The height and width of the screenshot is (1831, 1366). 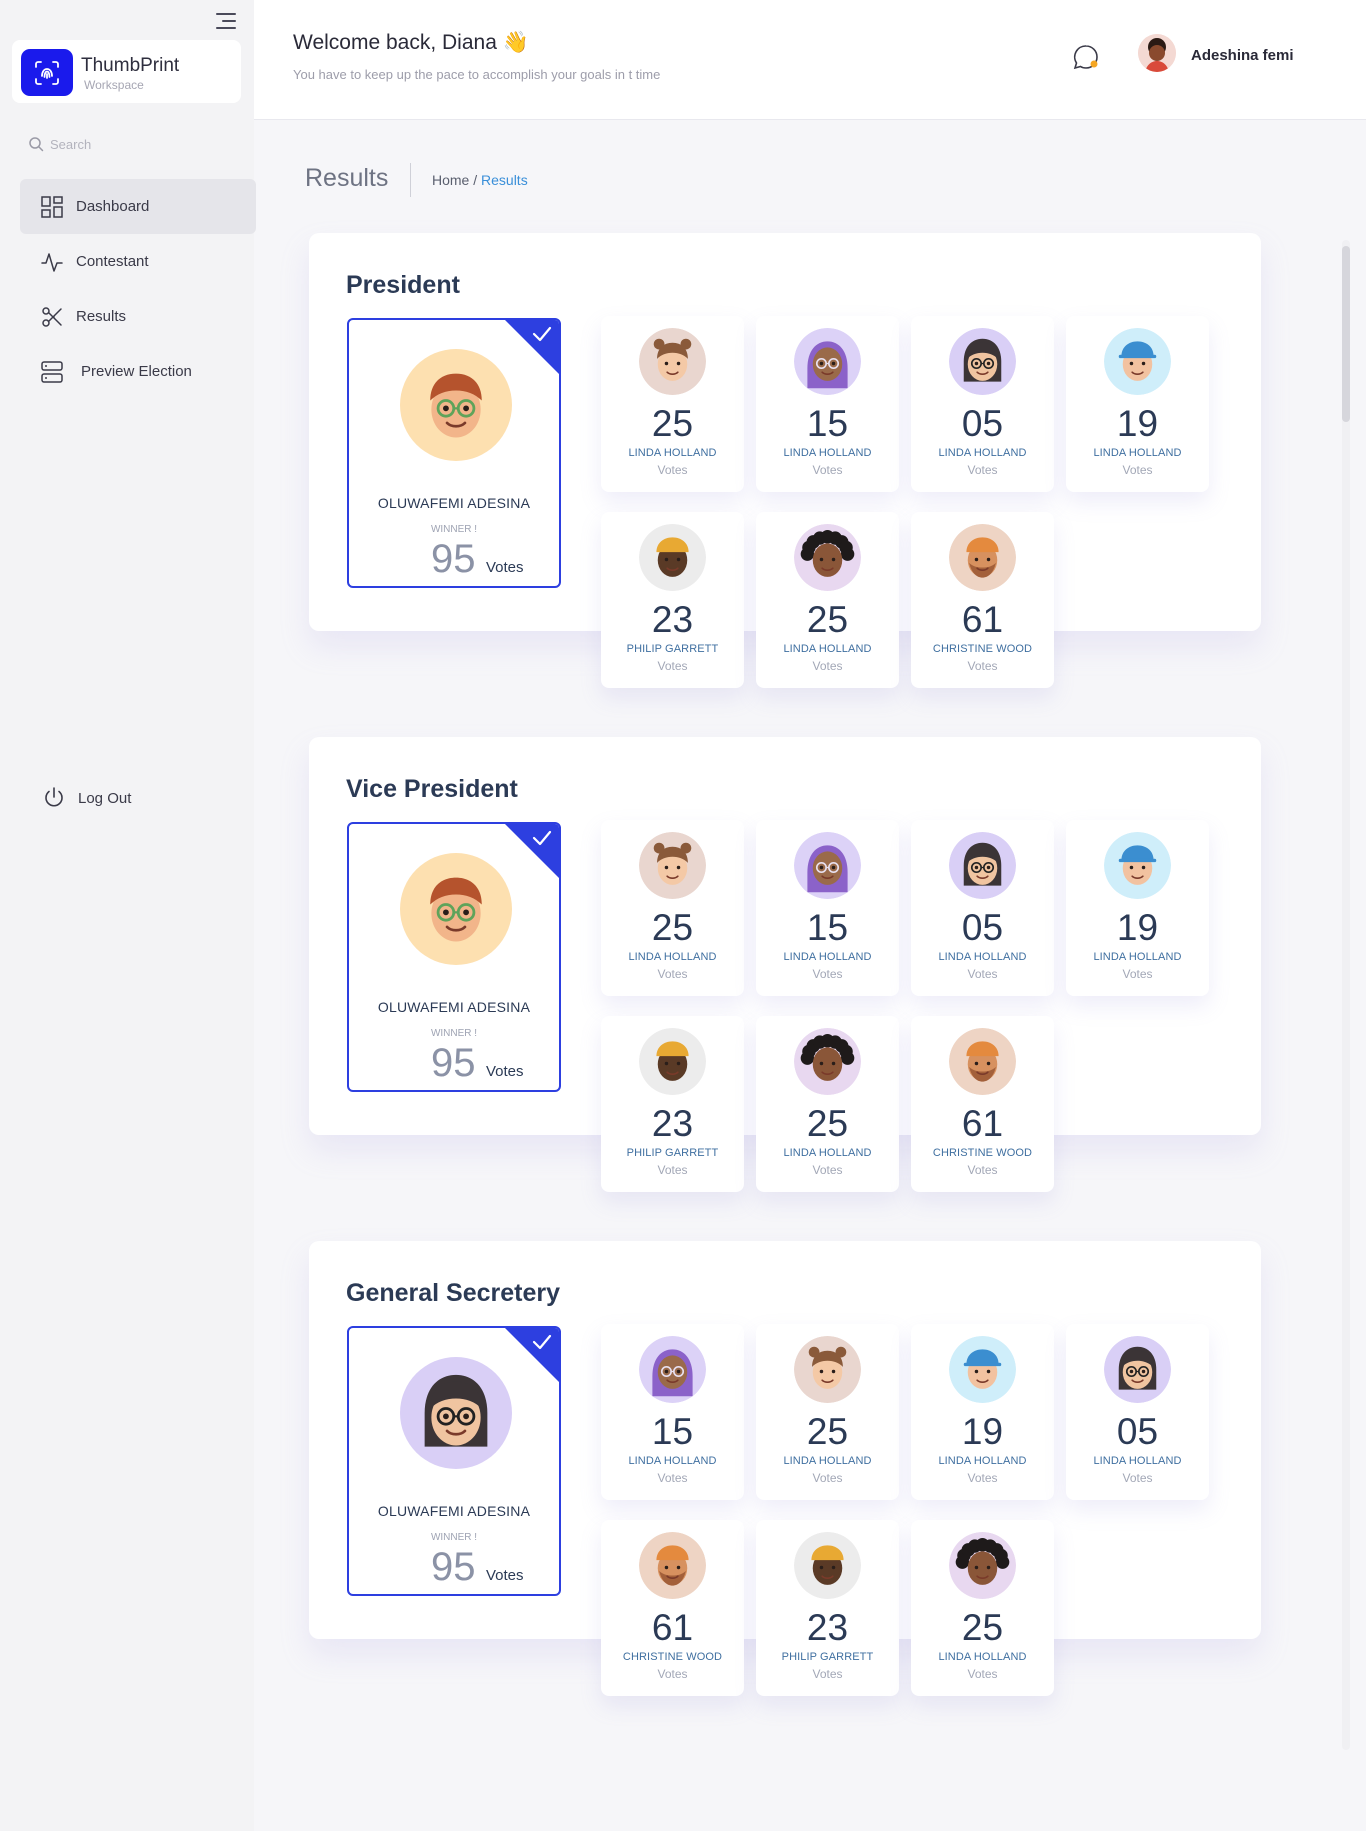 I want to click on breadcrumb-home: Home /, so click(x=454, y=180).